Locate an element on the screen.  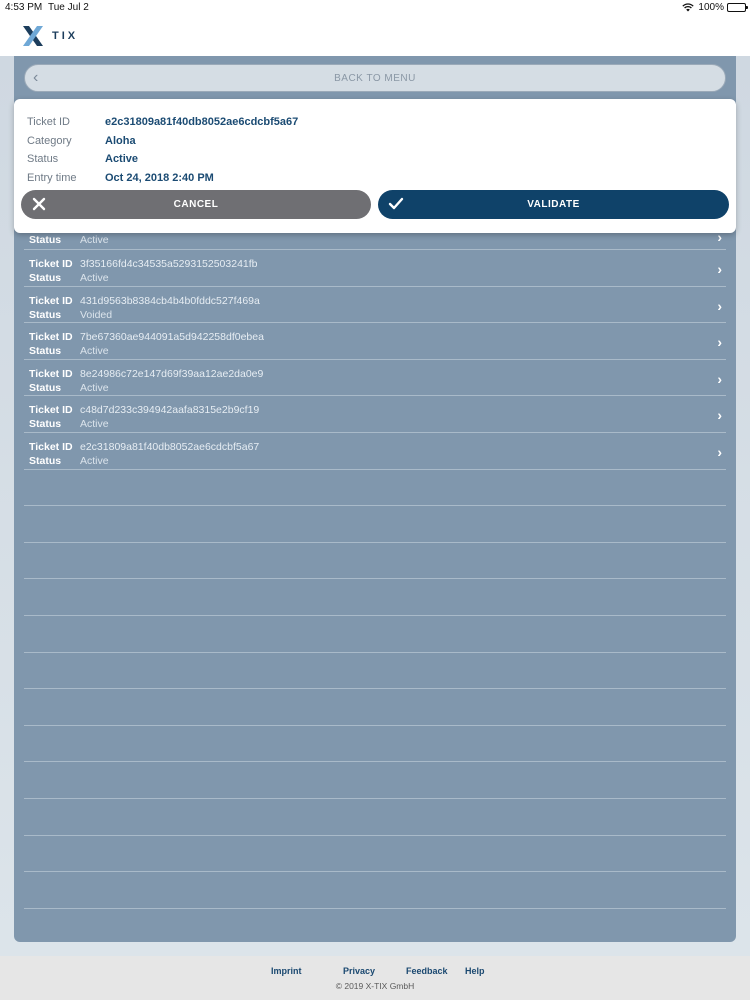
detail-value: Oct 24, 2018 2:40 PM is located at coordinates (159, 177).